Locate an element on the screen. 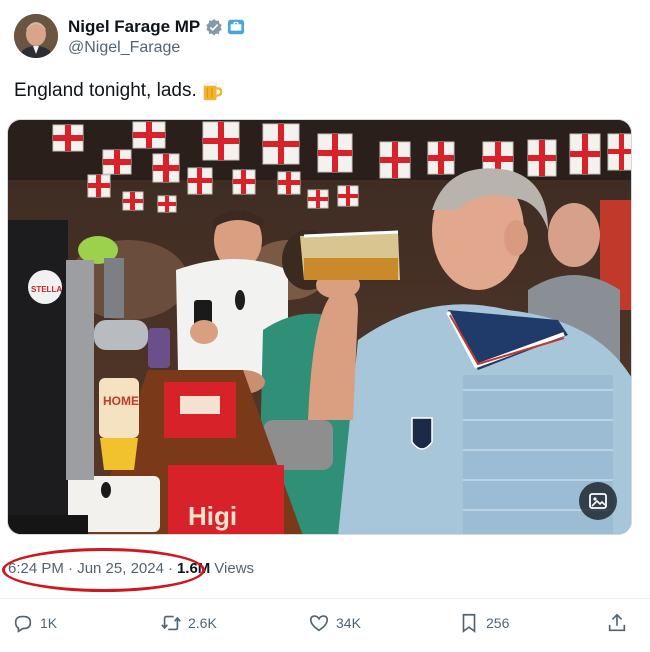 This screenshot has height=652, width=650. share-button is located at coordinates (617, 623).